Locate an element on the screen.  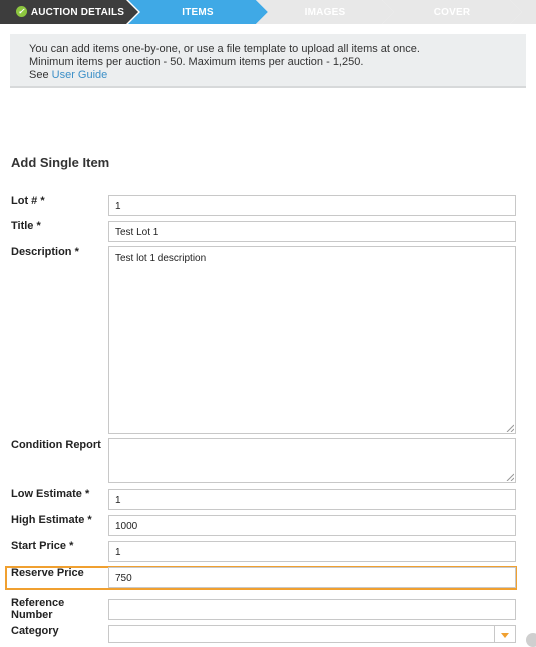
category-select is located at coordinates (312, 634).